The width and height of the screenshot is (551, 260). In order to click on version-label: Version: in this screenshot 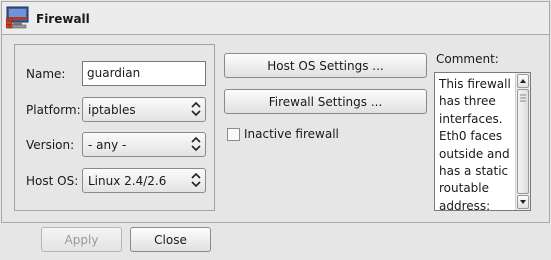, I will do `click(50, 145)`.